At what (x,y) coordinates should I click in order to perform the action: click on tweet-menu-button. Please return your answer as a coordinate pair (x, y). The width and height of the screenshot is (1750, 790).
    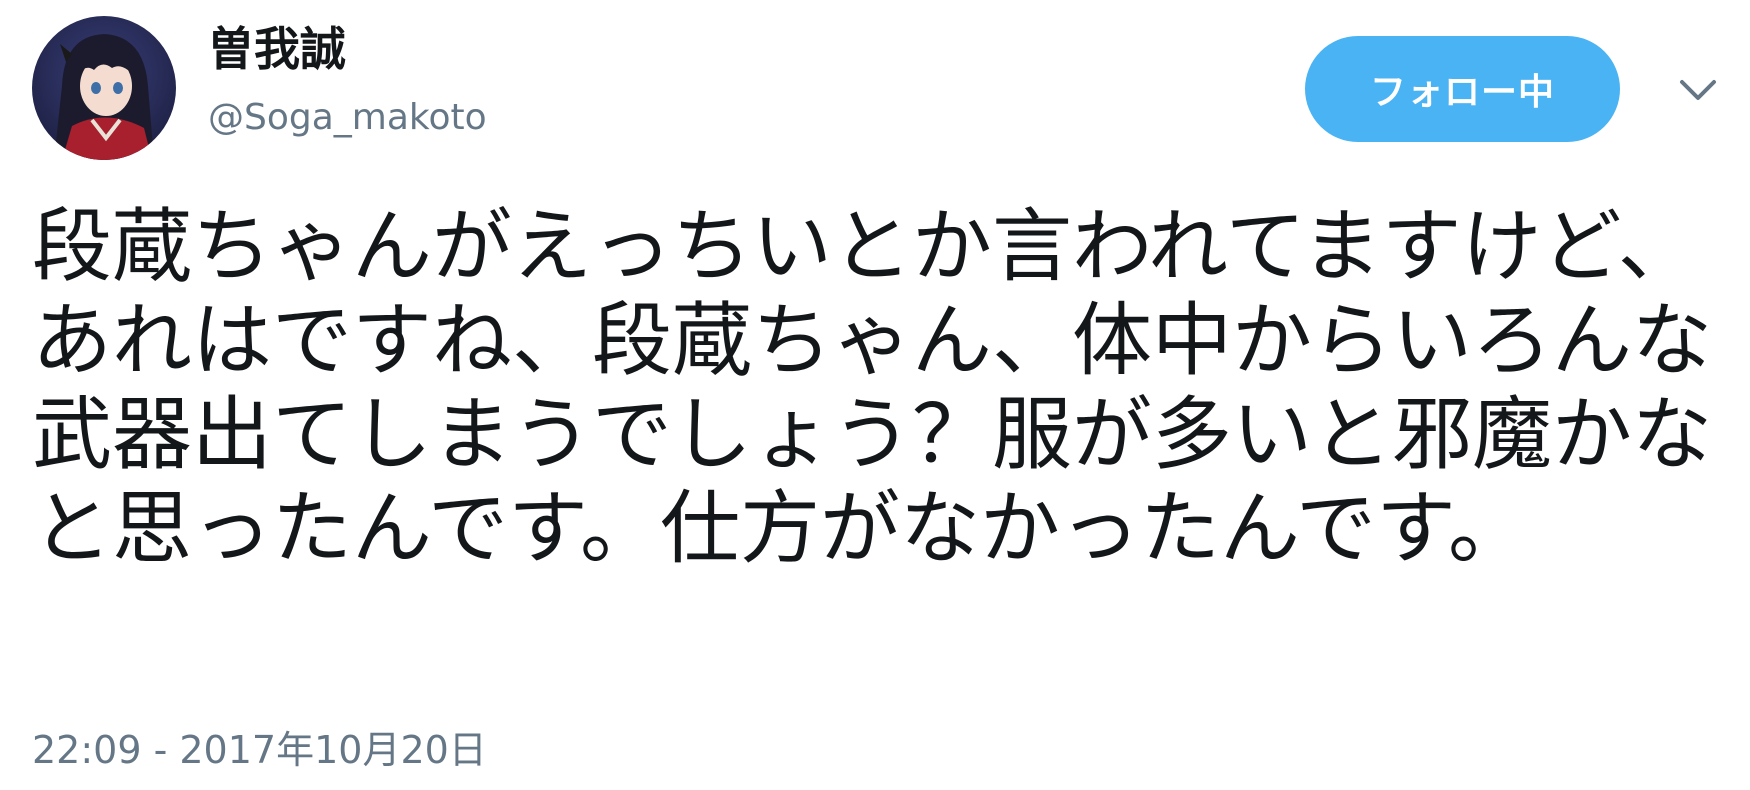
    Looking at the image, I should click on (1698, 90).